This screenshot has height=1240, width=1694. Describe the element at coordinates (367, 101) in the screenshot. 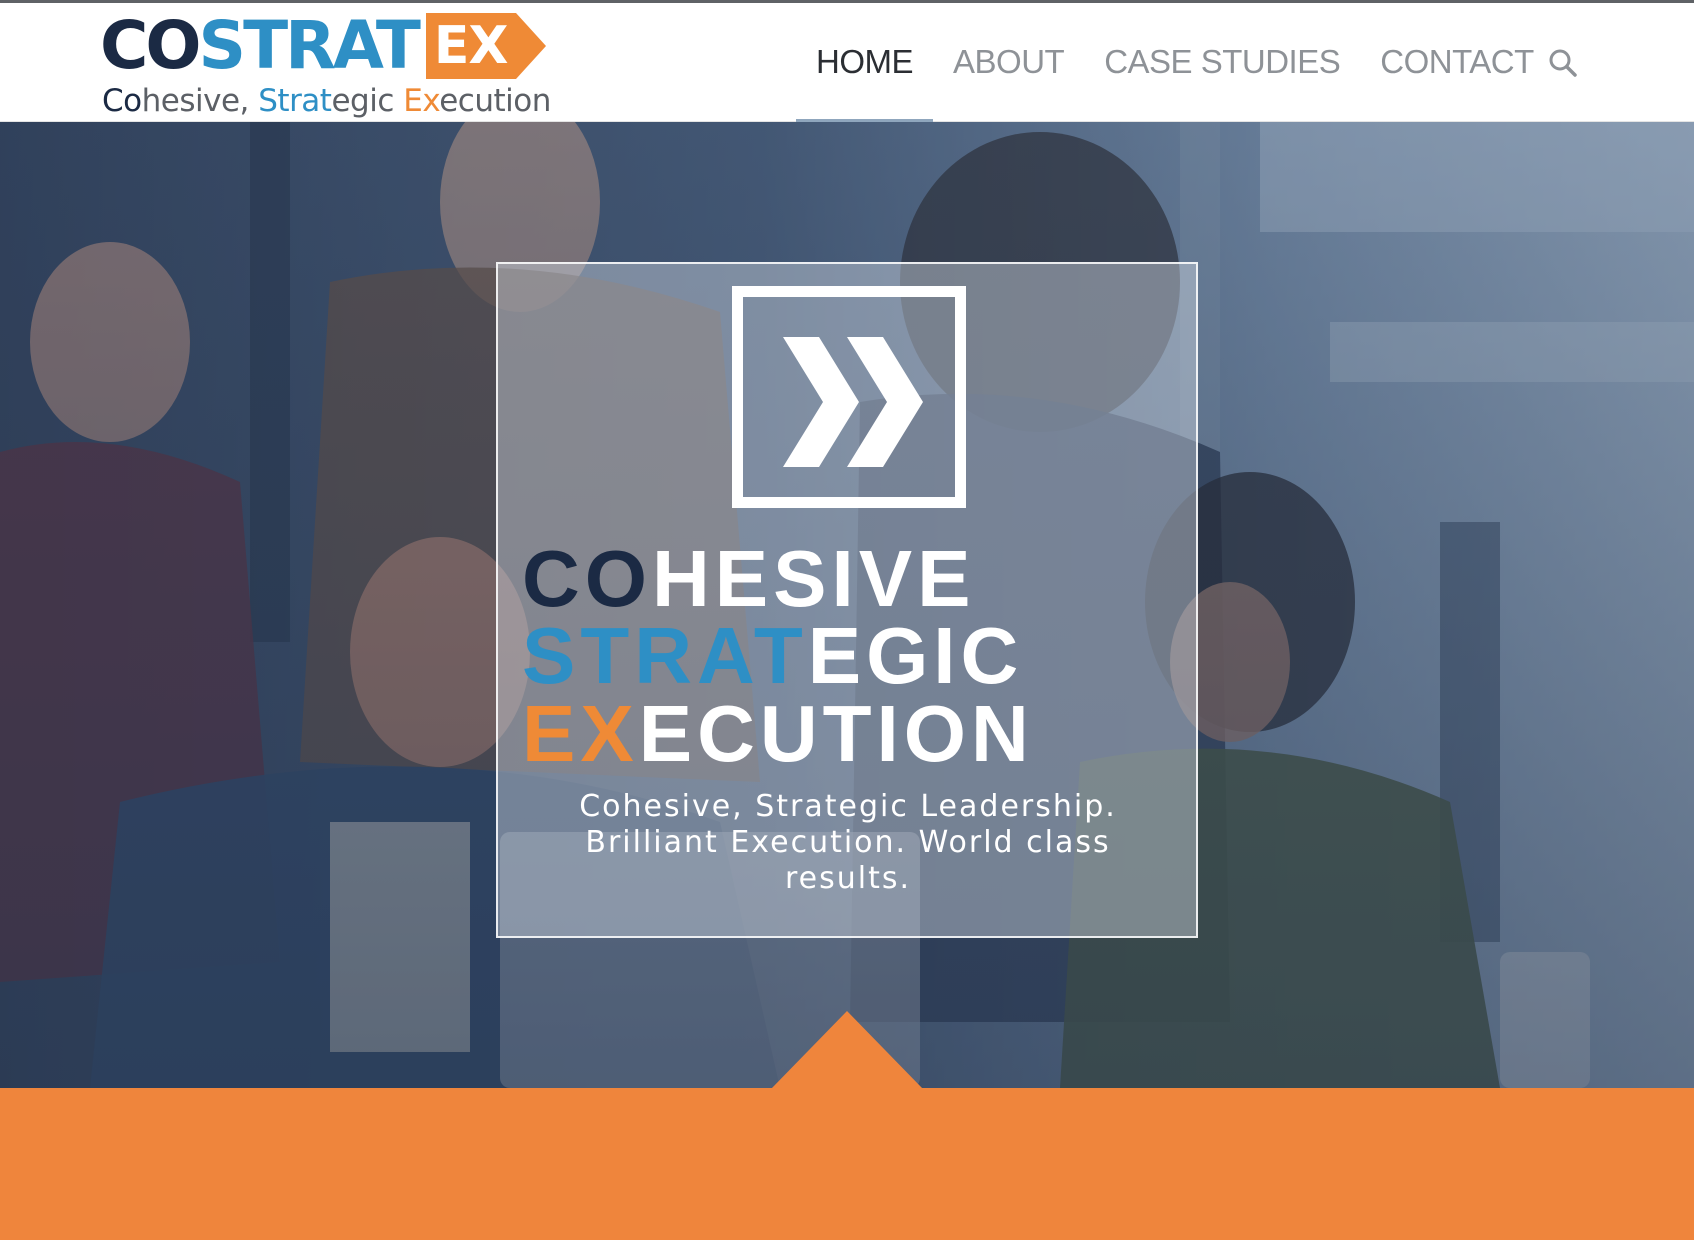

I see `tagline-egic: egic` at that location.